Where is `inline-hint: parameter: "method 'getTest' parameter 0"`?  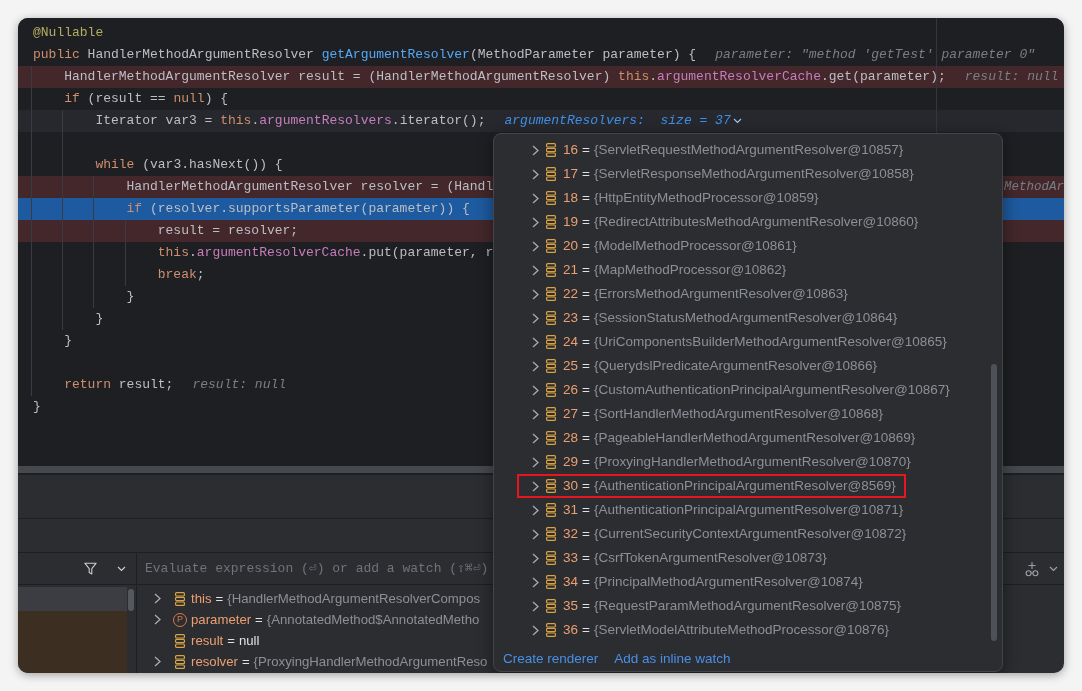
inline-hint: parameter: "method 'getTest' parameter 0" is located at coordinates (875, 55).